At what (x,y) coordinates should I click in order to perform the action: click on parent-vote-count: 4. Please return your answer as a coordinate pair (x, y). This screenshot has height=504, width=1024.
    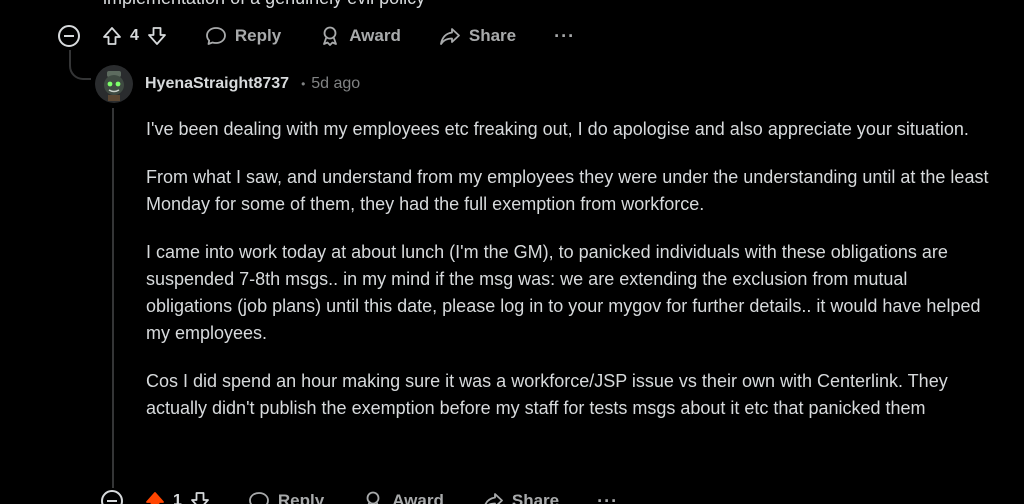
    Looking at the image, I should click on (134, 35).